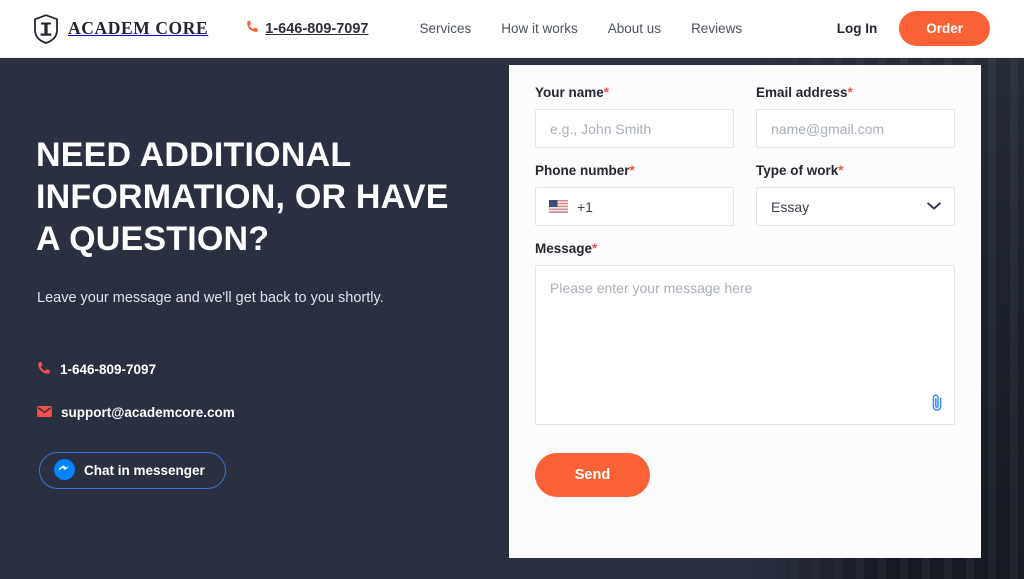 This screenshot has width=1024, height=579. Describe the element at coordinates (944, 28) in the screenshot. I see `order-button: Order` at that location.